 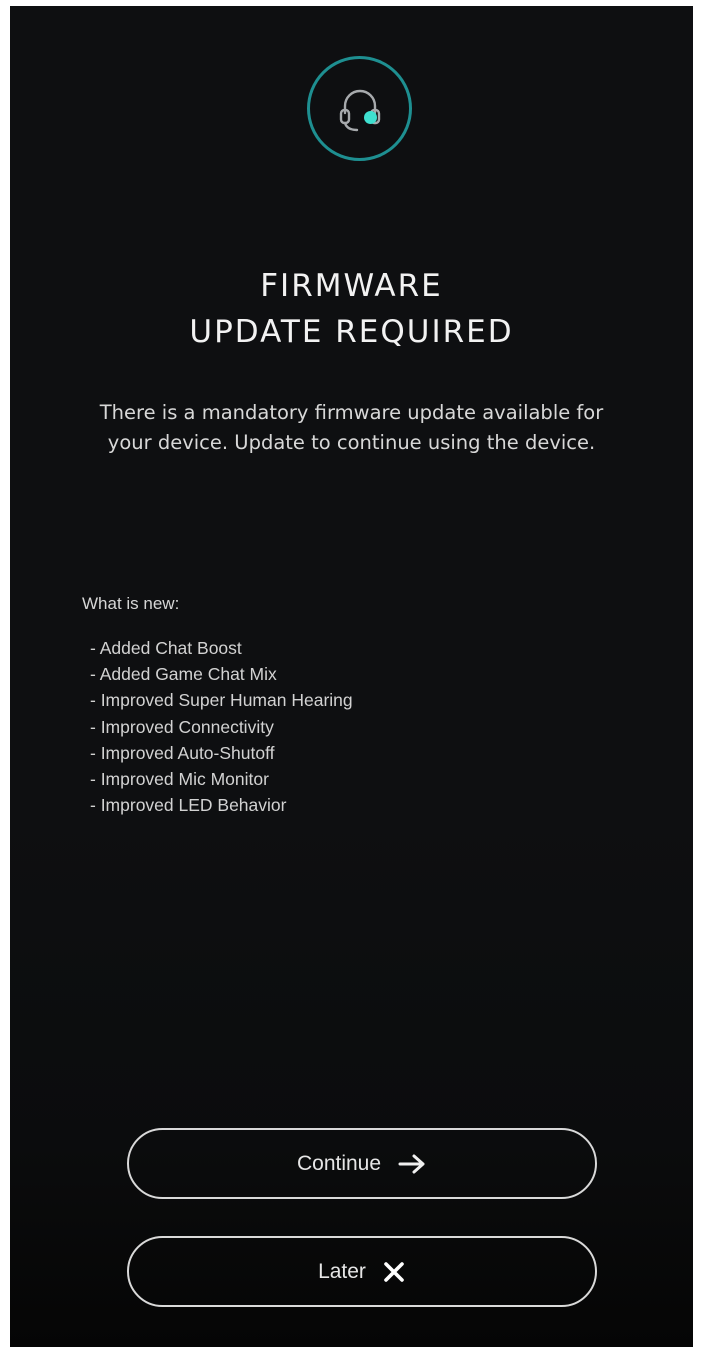 I want to click on status-dot, so click(x=370, y=117).